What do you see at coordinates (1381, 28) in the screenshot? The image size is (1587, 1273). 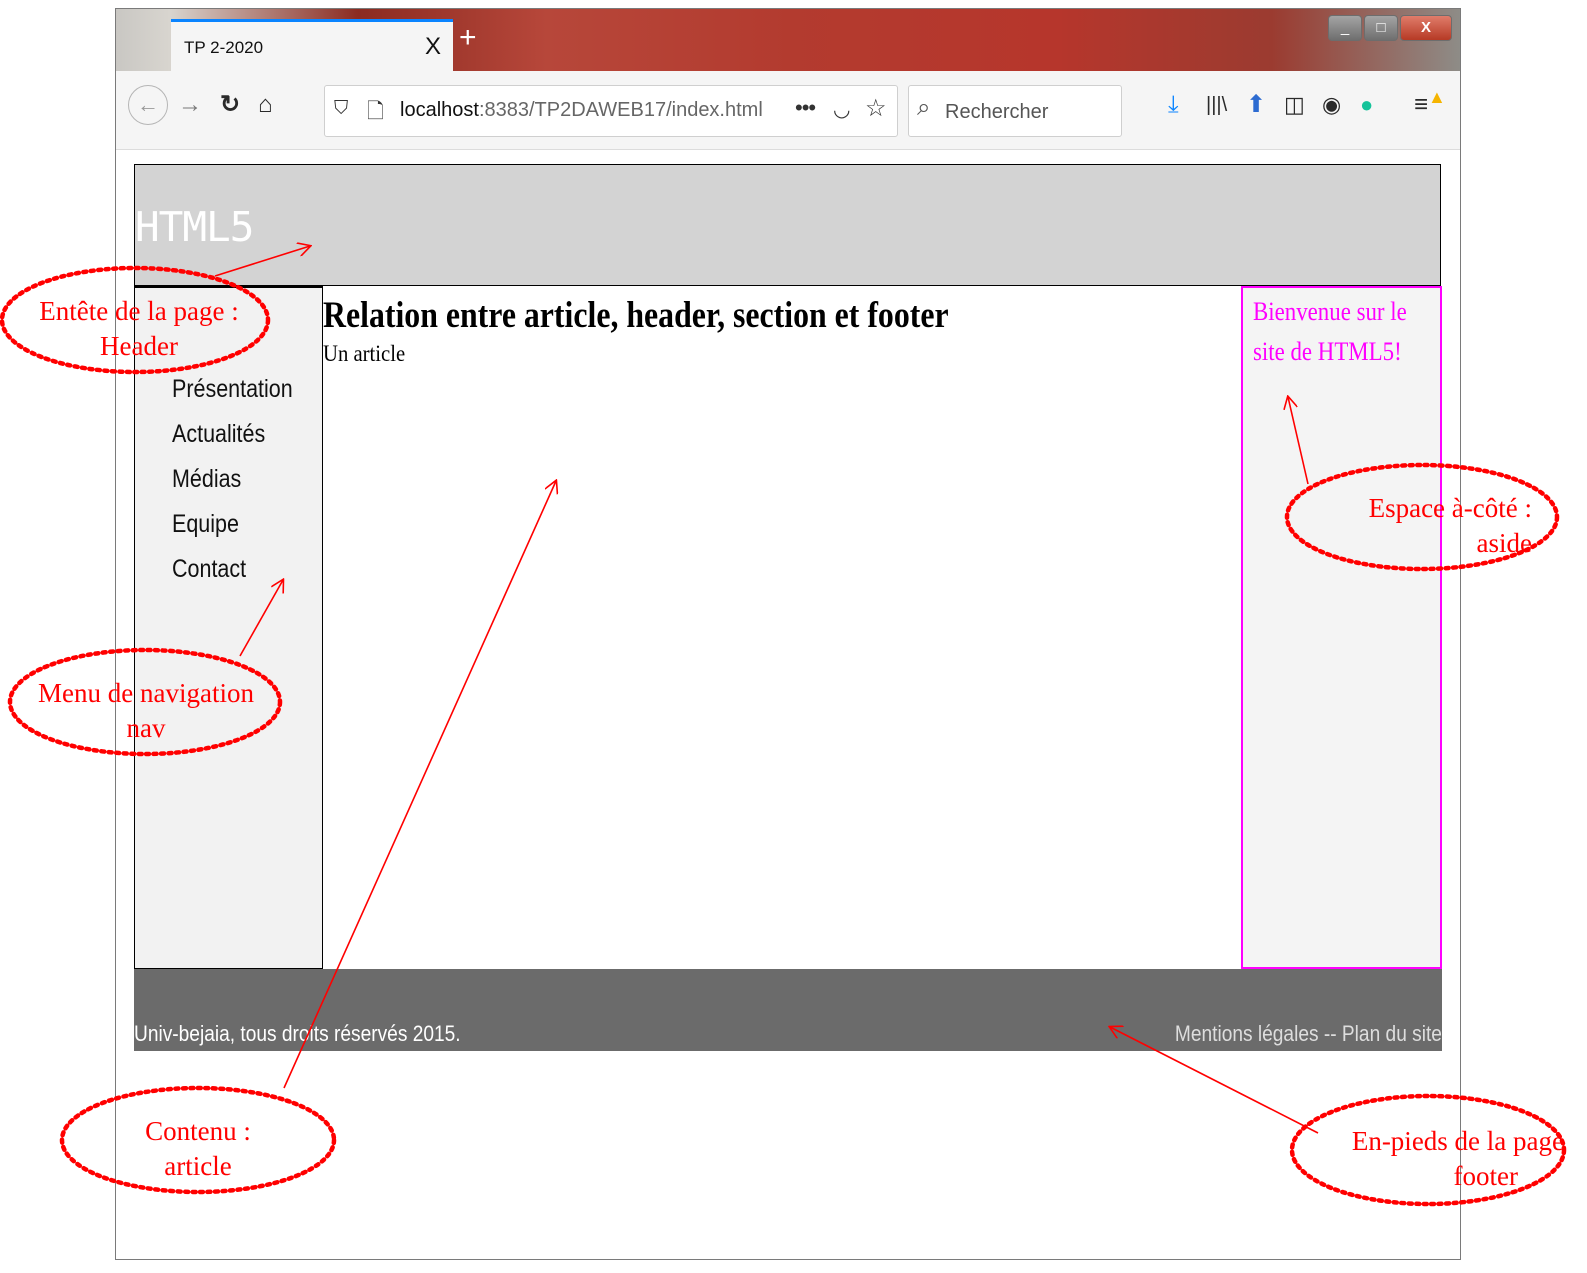 I see `maximize-button: □` at bounding box center [1381, 28].